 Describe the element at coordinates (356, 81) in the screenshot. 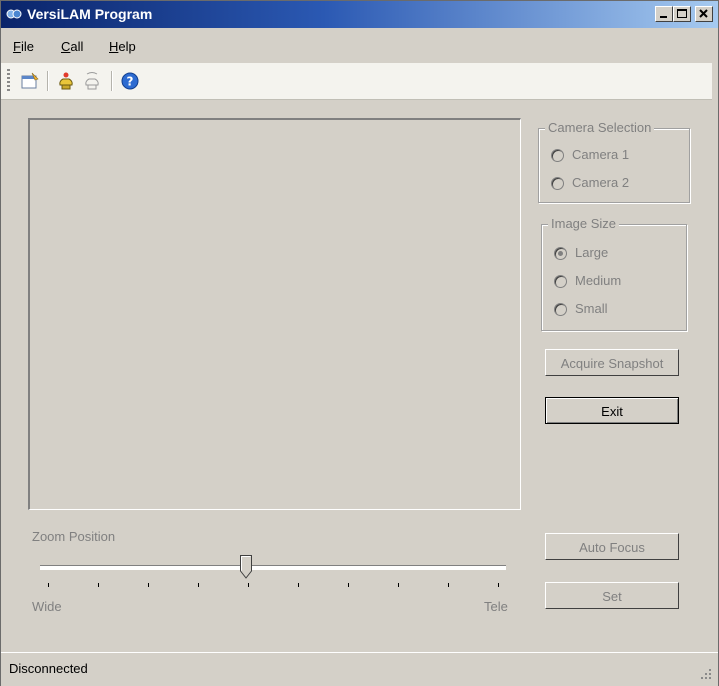

I see `toolbar: ?` at that location.